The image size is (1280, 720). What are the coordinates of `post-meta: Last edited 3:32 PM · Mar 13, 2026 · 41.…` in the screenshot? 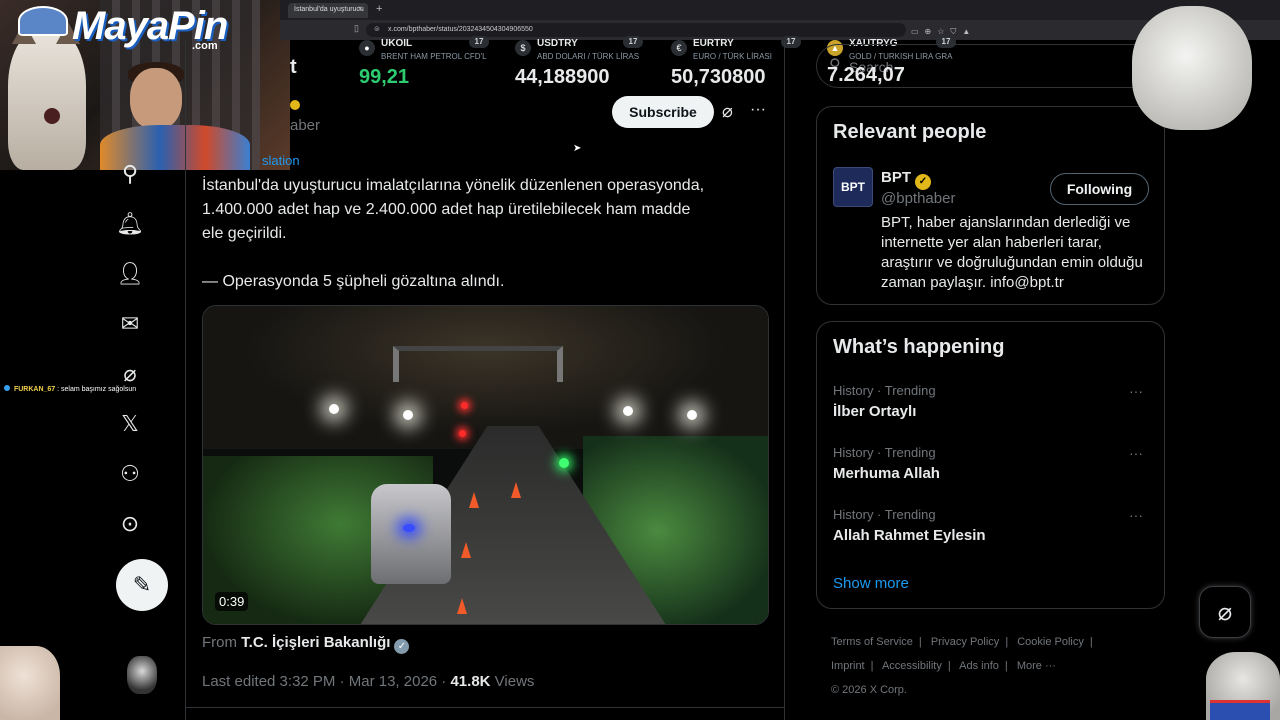 It's located at (368, 681).